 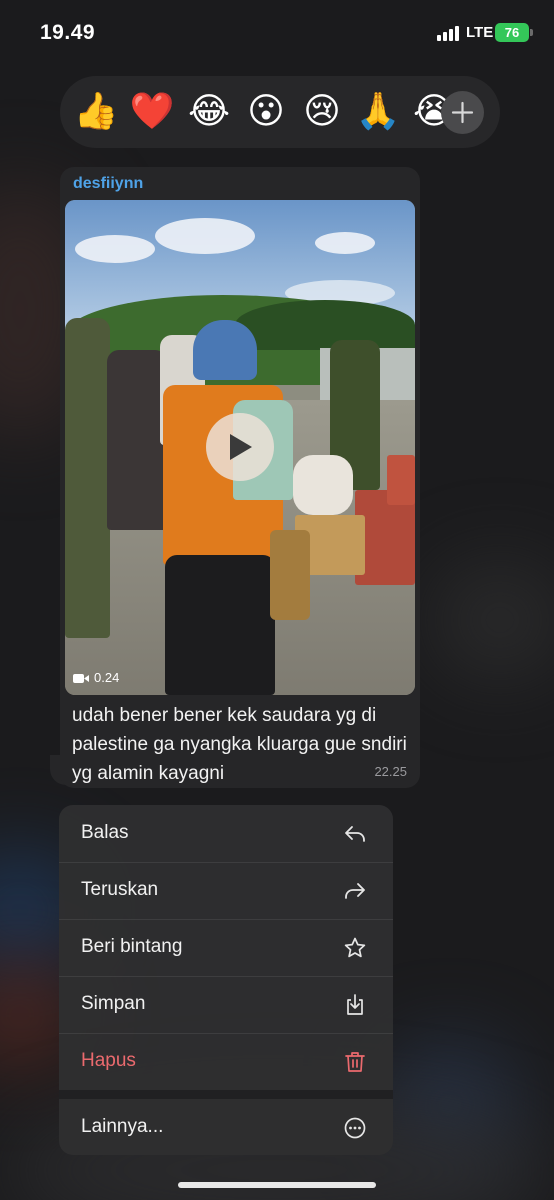 What do you see at coordinates (355, 1128) in the screenshot?
I see `more-icon` at bounding box center [355, 1128].